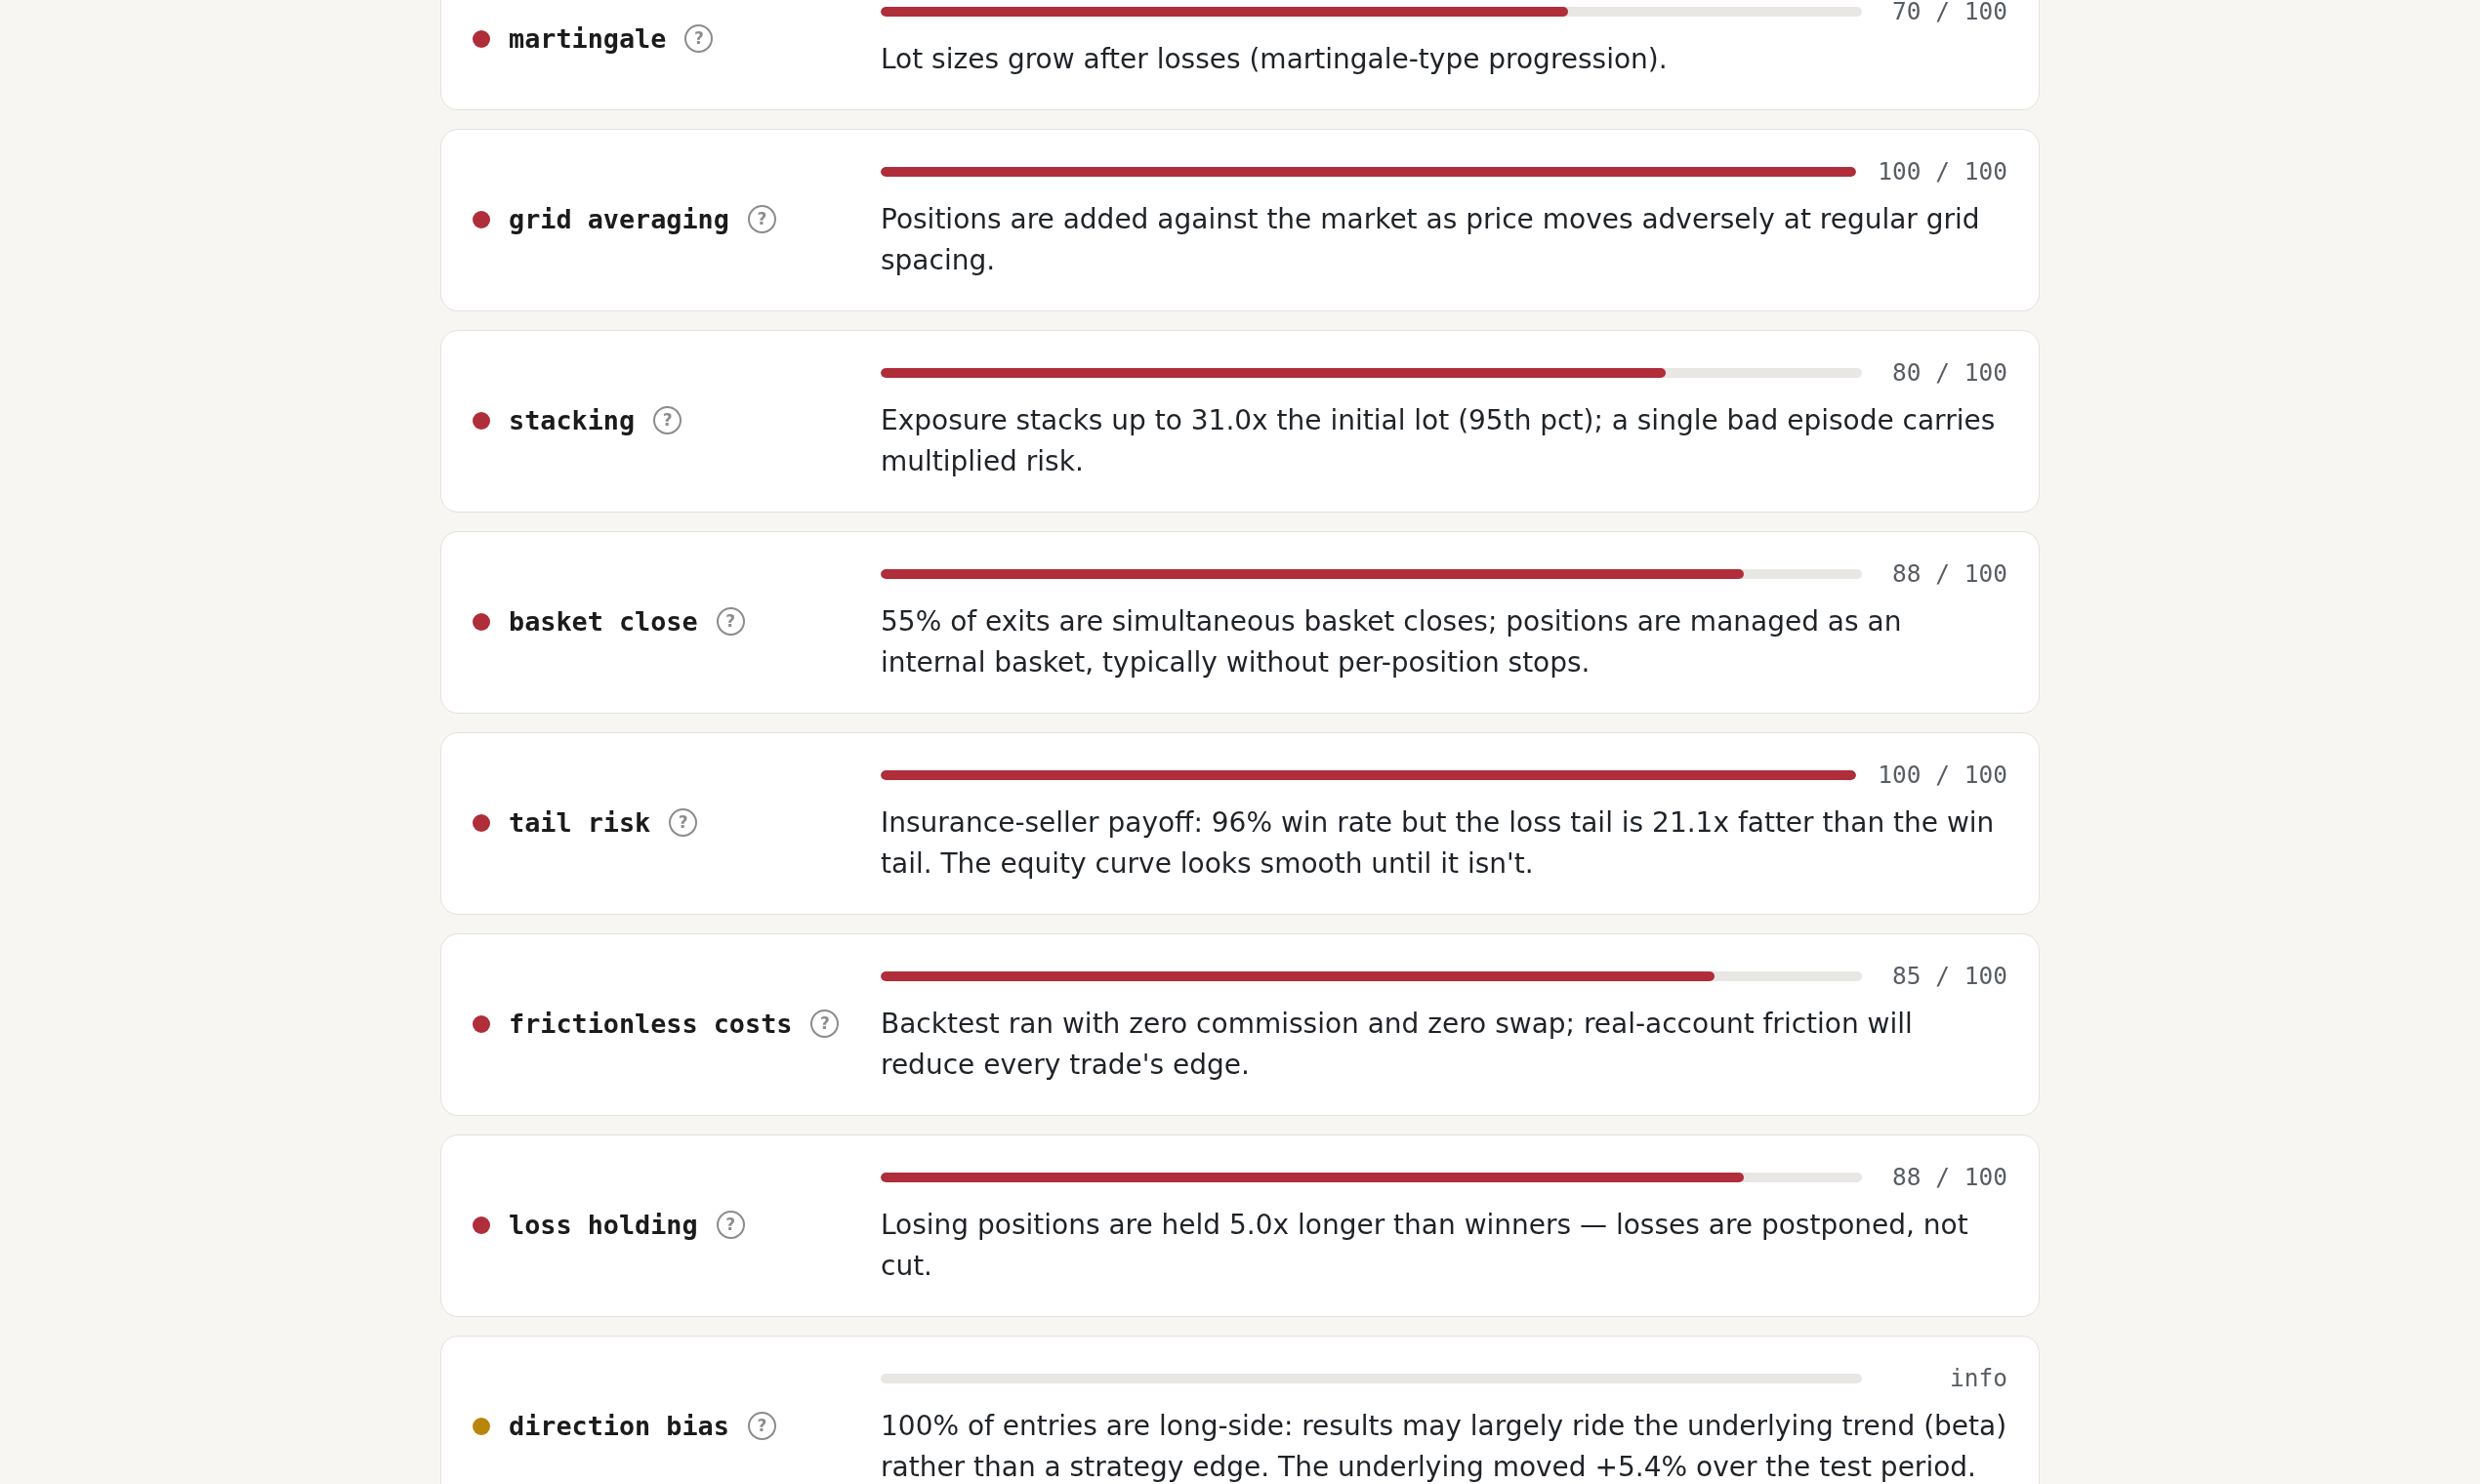 The width and height of the screenshot is (2480, 1484). What do you see at coordinates (619, 1426) in the screenshot?
I see `risk-factor-name: direction bias` at bounding box center [619, 1426].